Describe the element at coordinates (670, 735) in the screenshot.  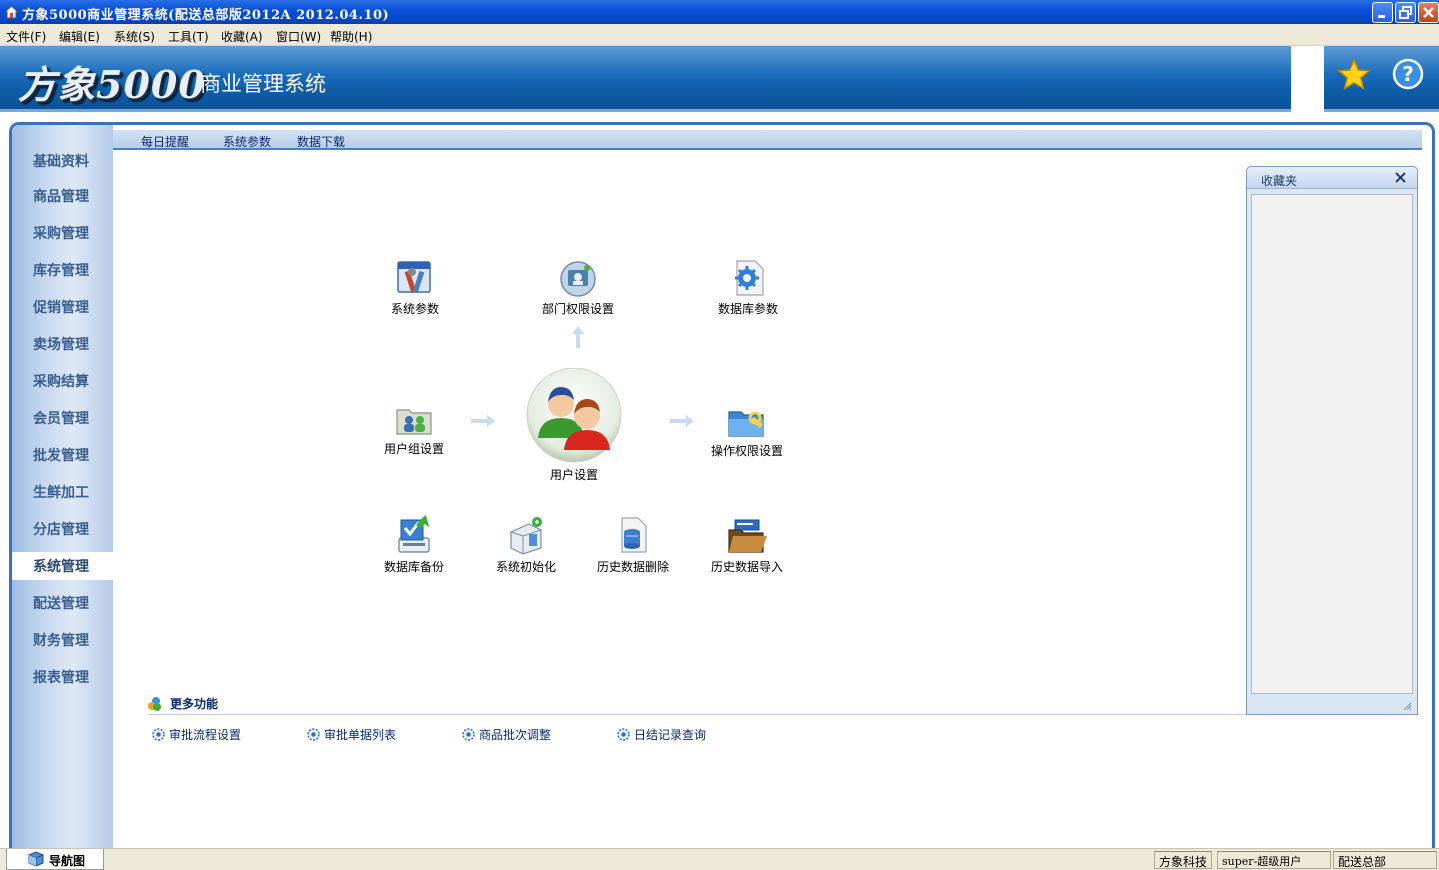
I see `daily-close-query-label: 日结记录查询` at that location.